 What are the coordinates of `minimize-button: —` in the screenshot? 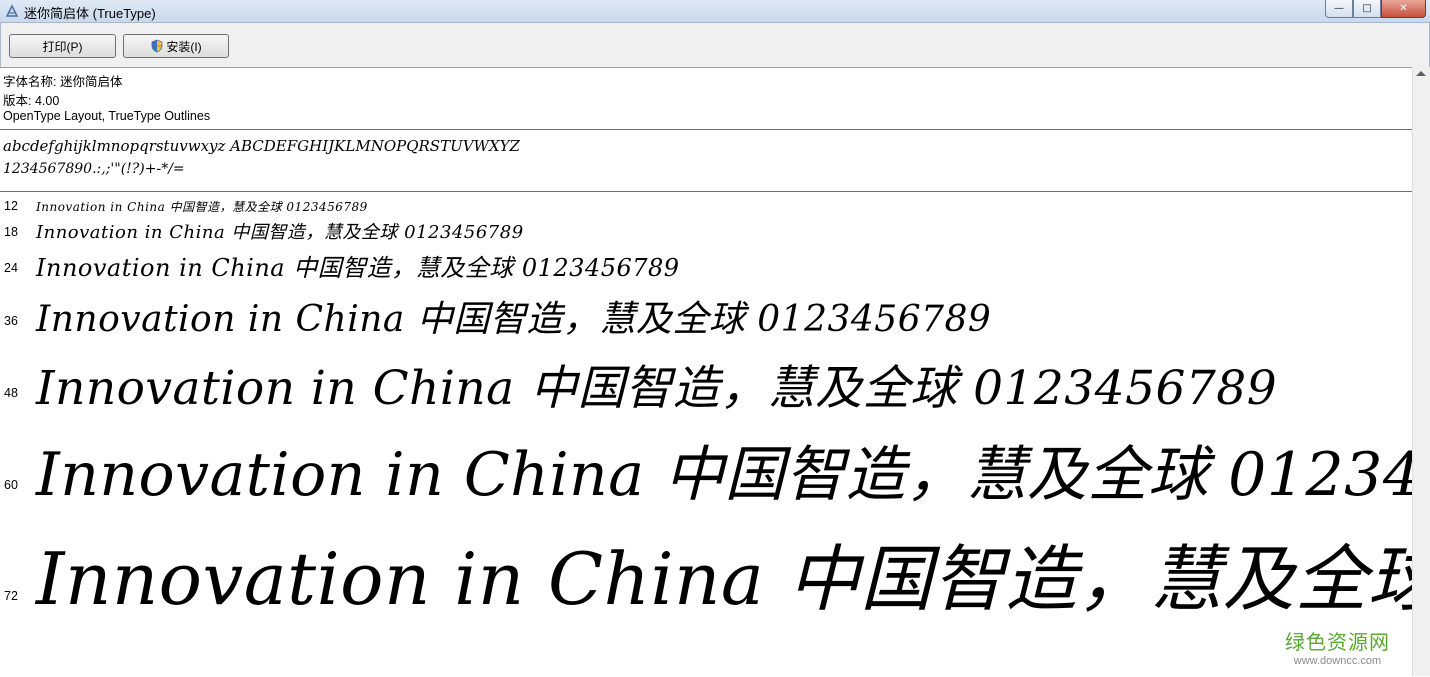 It's located at (1339, 9).